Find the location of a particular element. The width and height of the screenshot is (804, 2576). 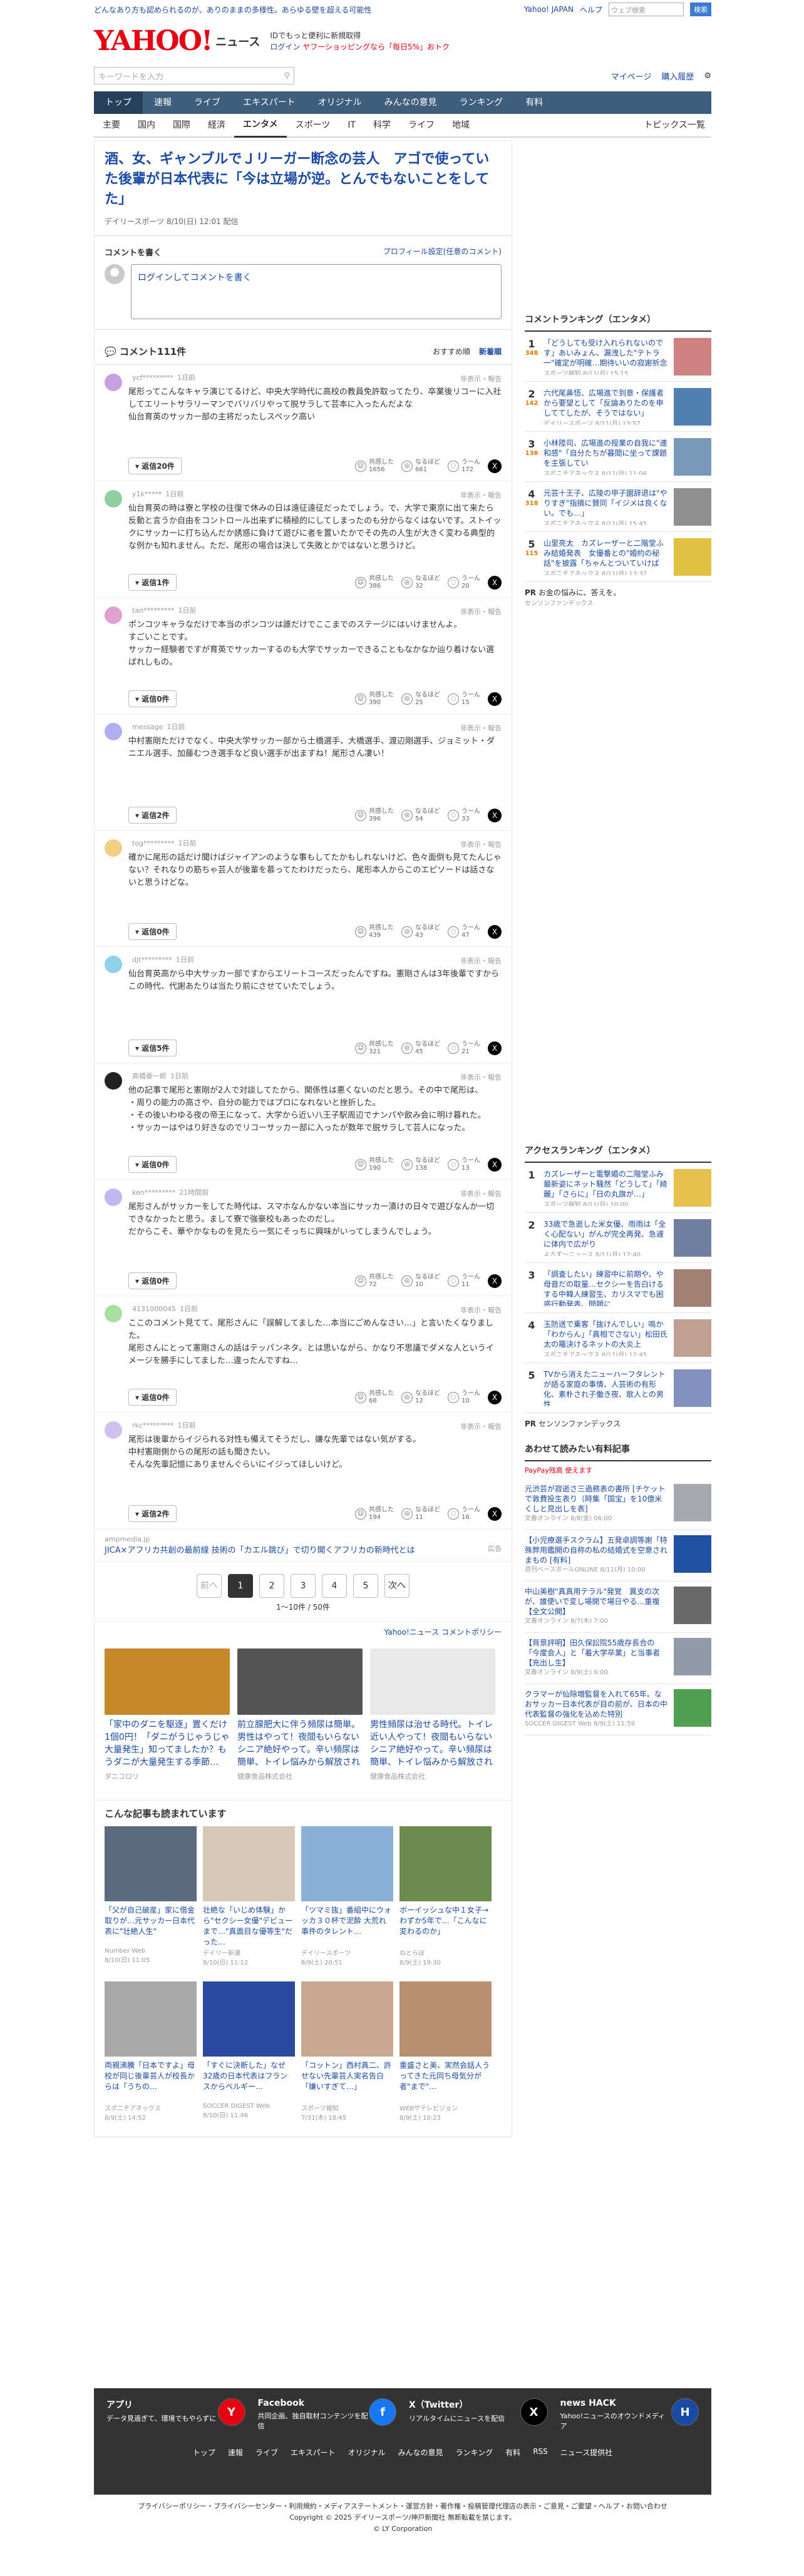

reaction-hmm: ◌ うーん 172 is located at coordinates (464, 466).